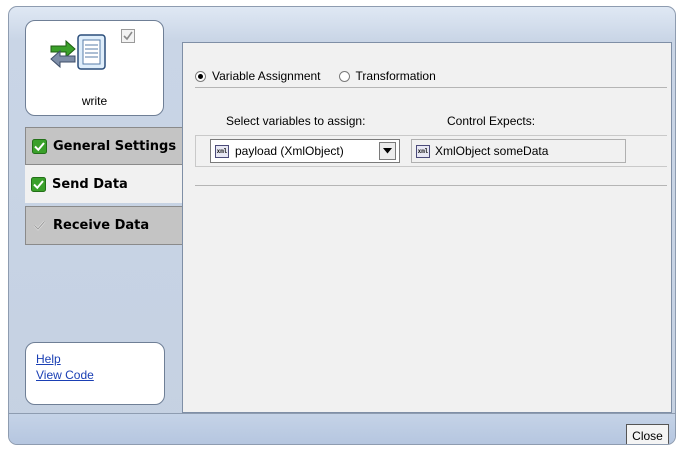 This screenshot has height=450, width=680. I want to click on control-expects-header: Control Expects:, so click(491, 121).